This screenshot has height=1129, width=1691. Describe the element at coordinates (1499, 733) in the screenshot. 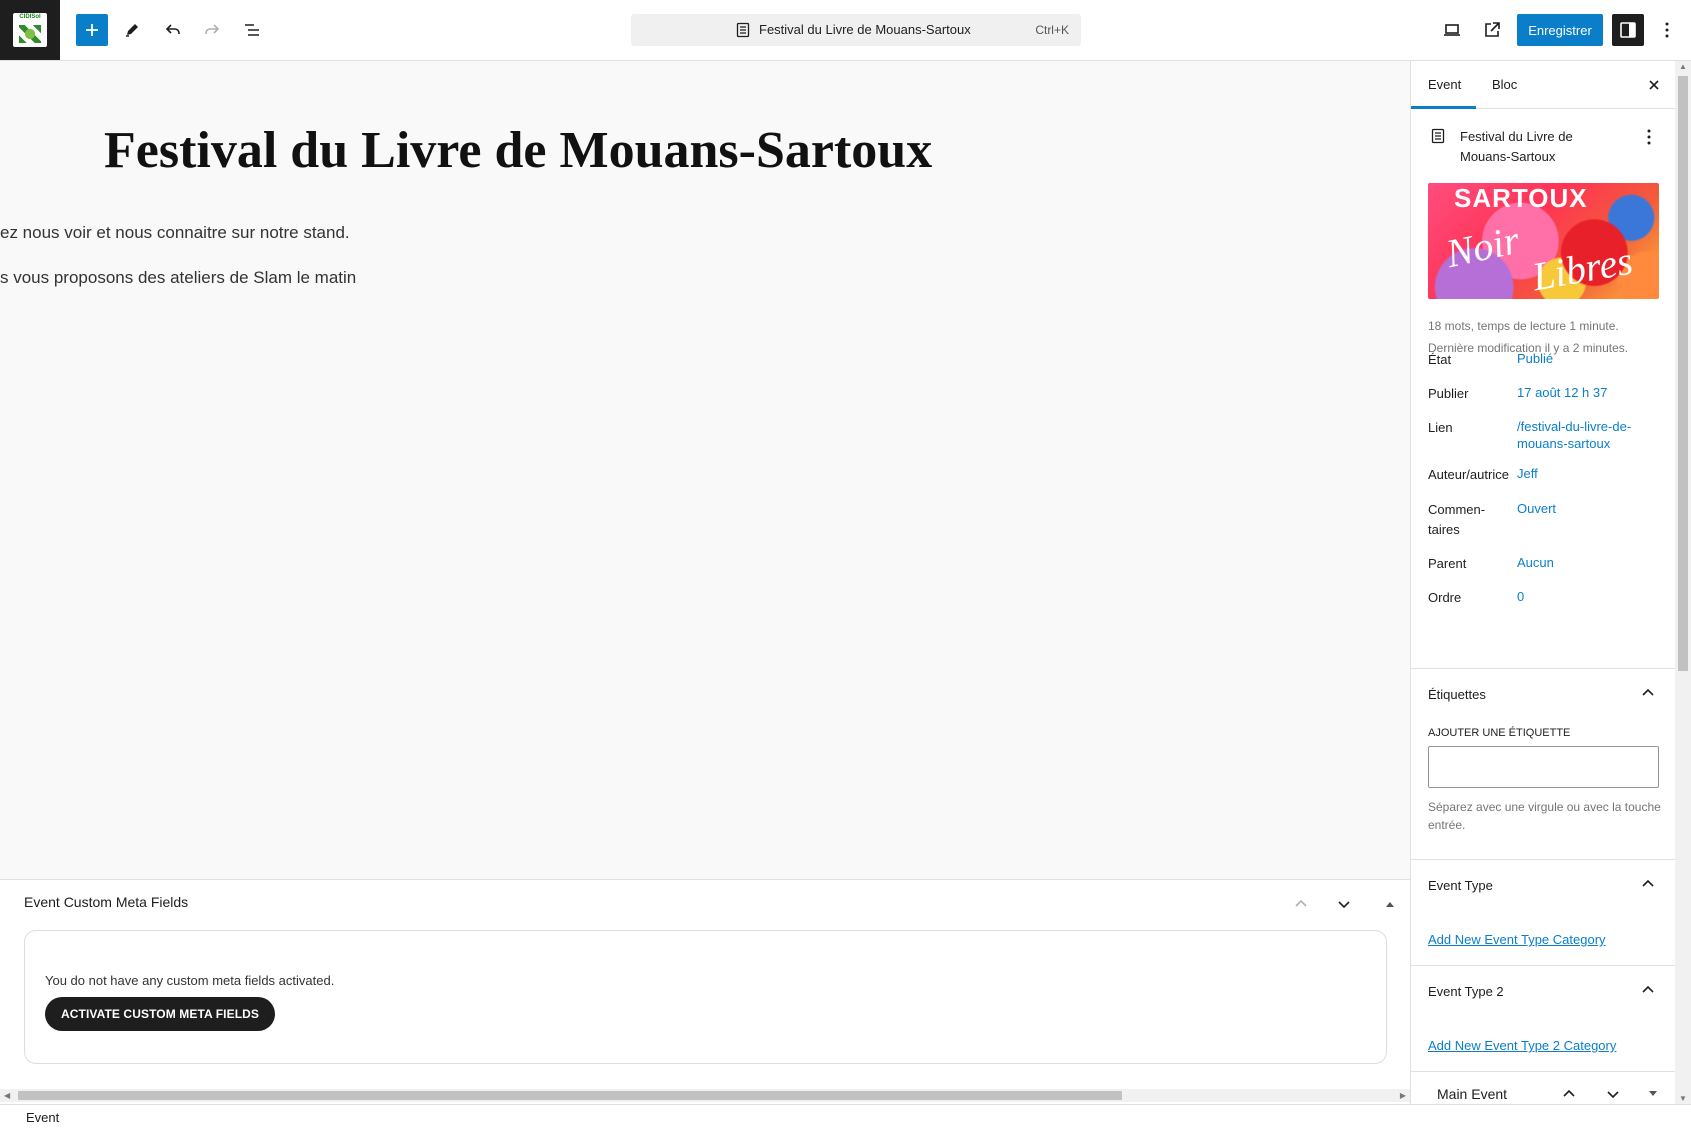

I see `tag-input-label: AJOUTER UNE ÉTIQUETTE` at that location.